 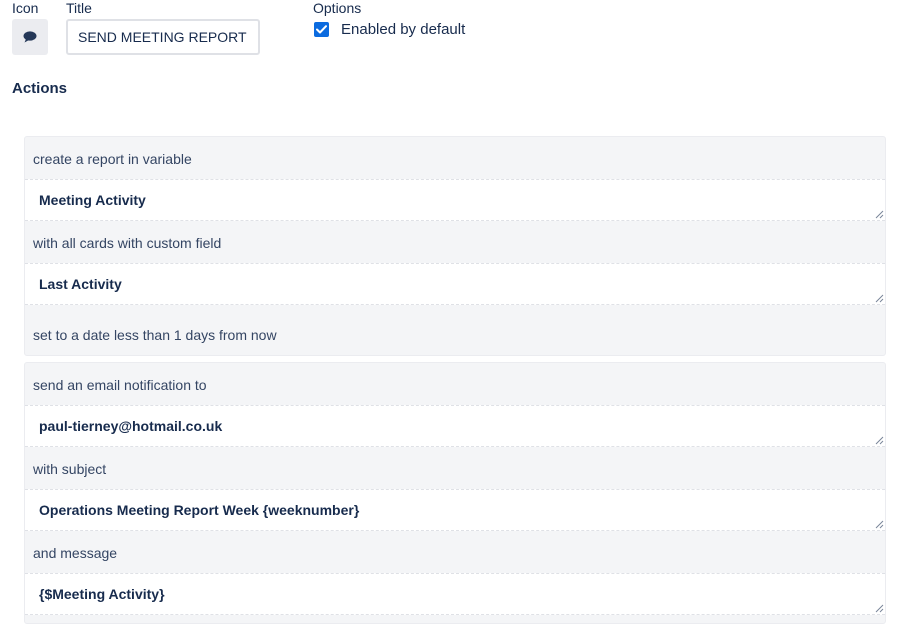 I want to click on enabled-by-default-checkbox, so click(x=321, y=29).